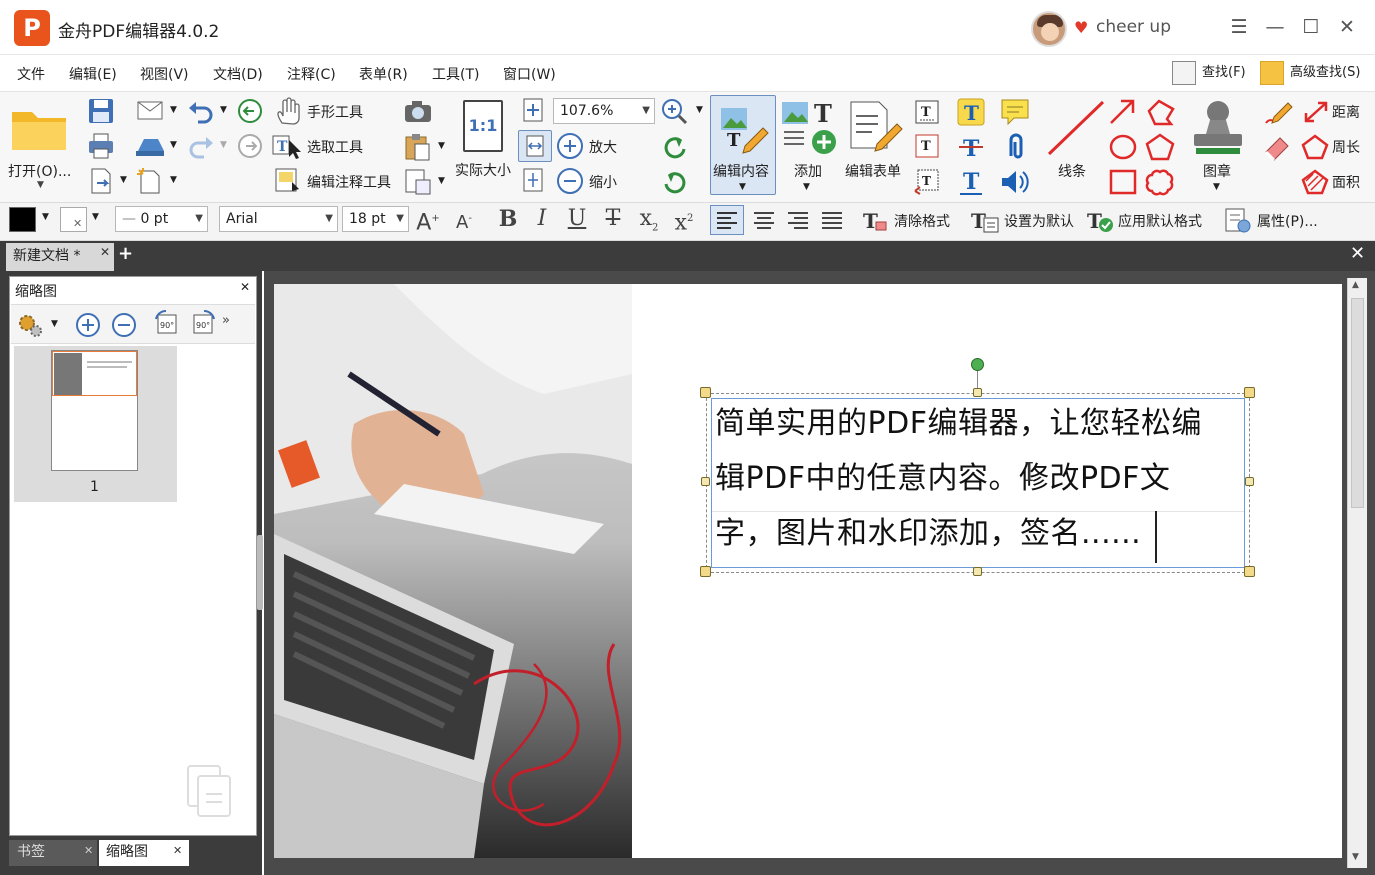 The width and height of the screenshot is (1375, 875). What do you see at coordinates (1133, 27) in the screenshot?
I see `user-name: cheer up` at bounding box center [1133, 27].